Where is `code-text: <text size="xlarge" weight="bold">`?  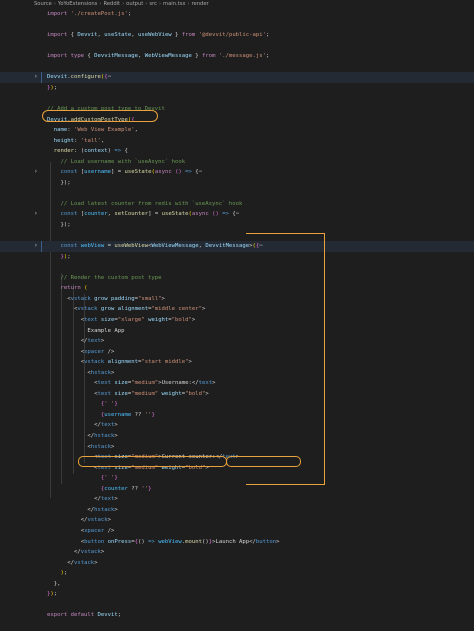
code-text: <text size="xlarge" weight="bold"> is located at coordinates (121, 320).